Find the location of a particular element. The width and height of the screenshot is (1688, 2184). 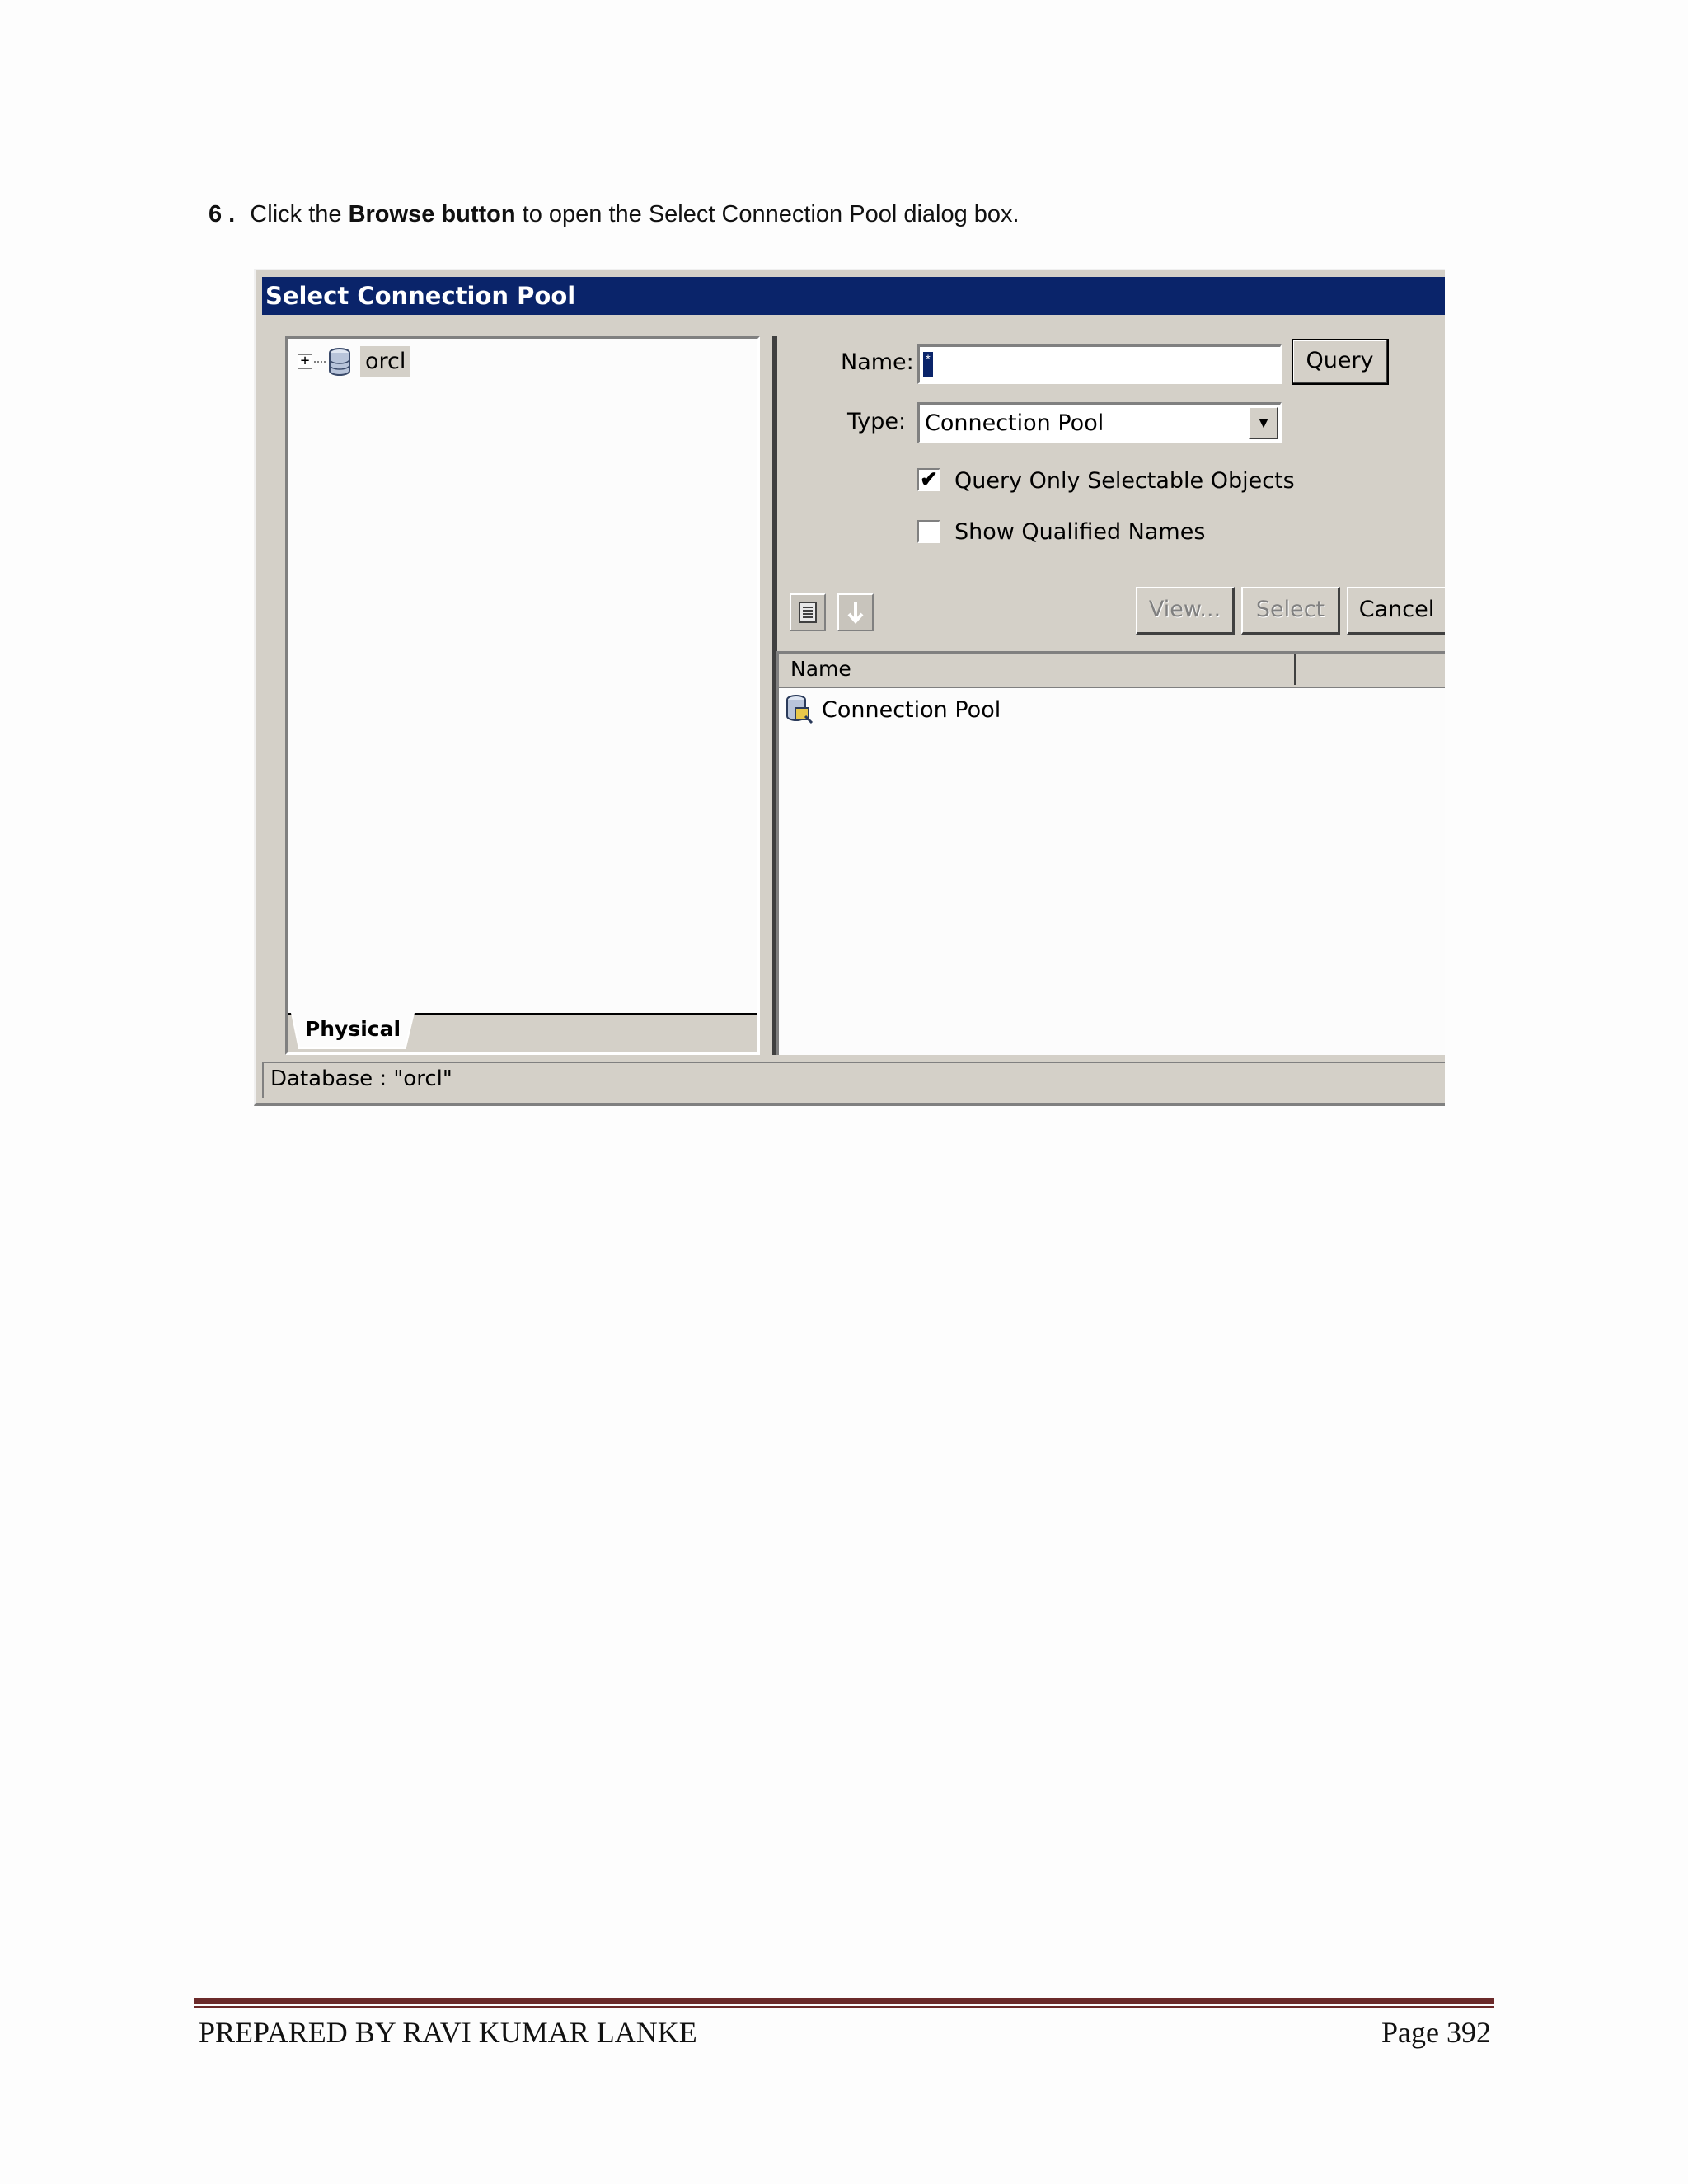

list-view-icon is located at coordinates (808, 612).